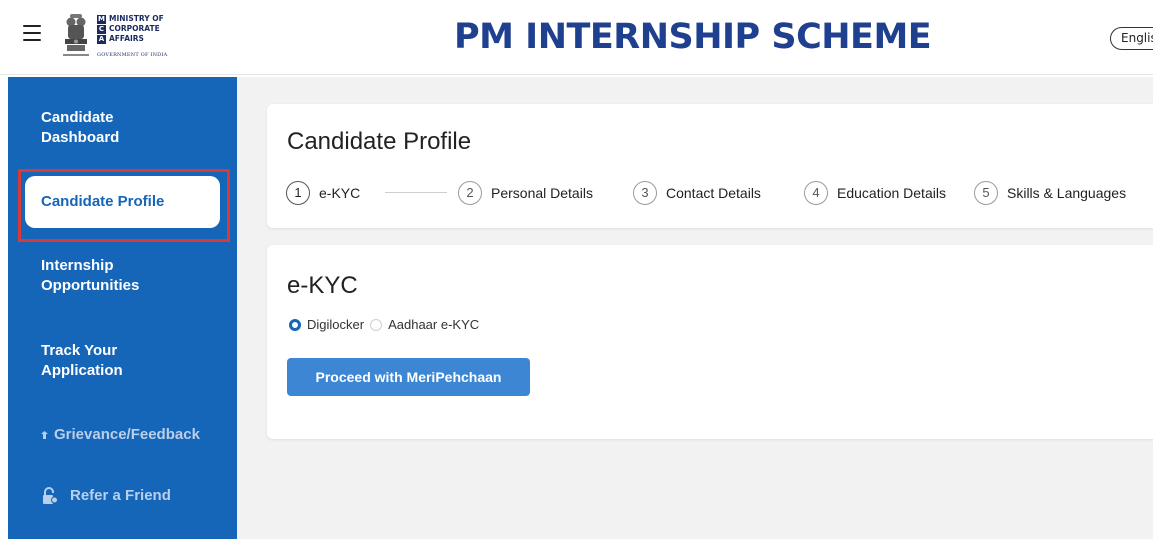 The height and width of the screenshot is (539, 1153). Describe the element at coordinates (82, 361) in the screenshot. I see `sidebar-item-track-application: Track Your Application` at that location.